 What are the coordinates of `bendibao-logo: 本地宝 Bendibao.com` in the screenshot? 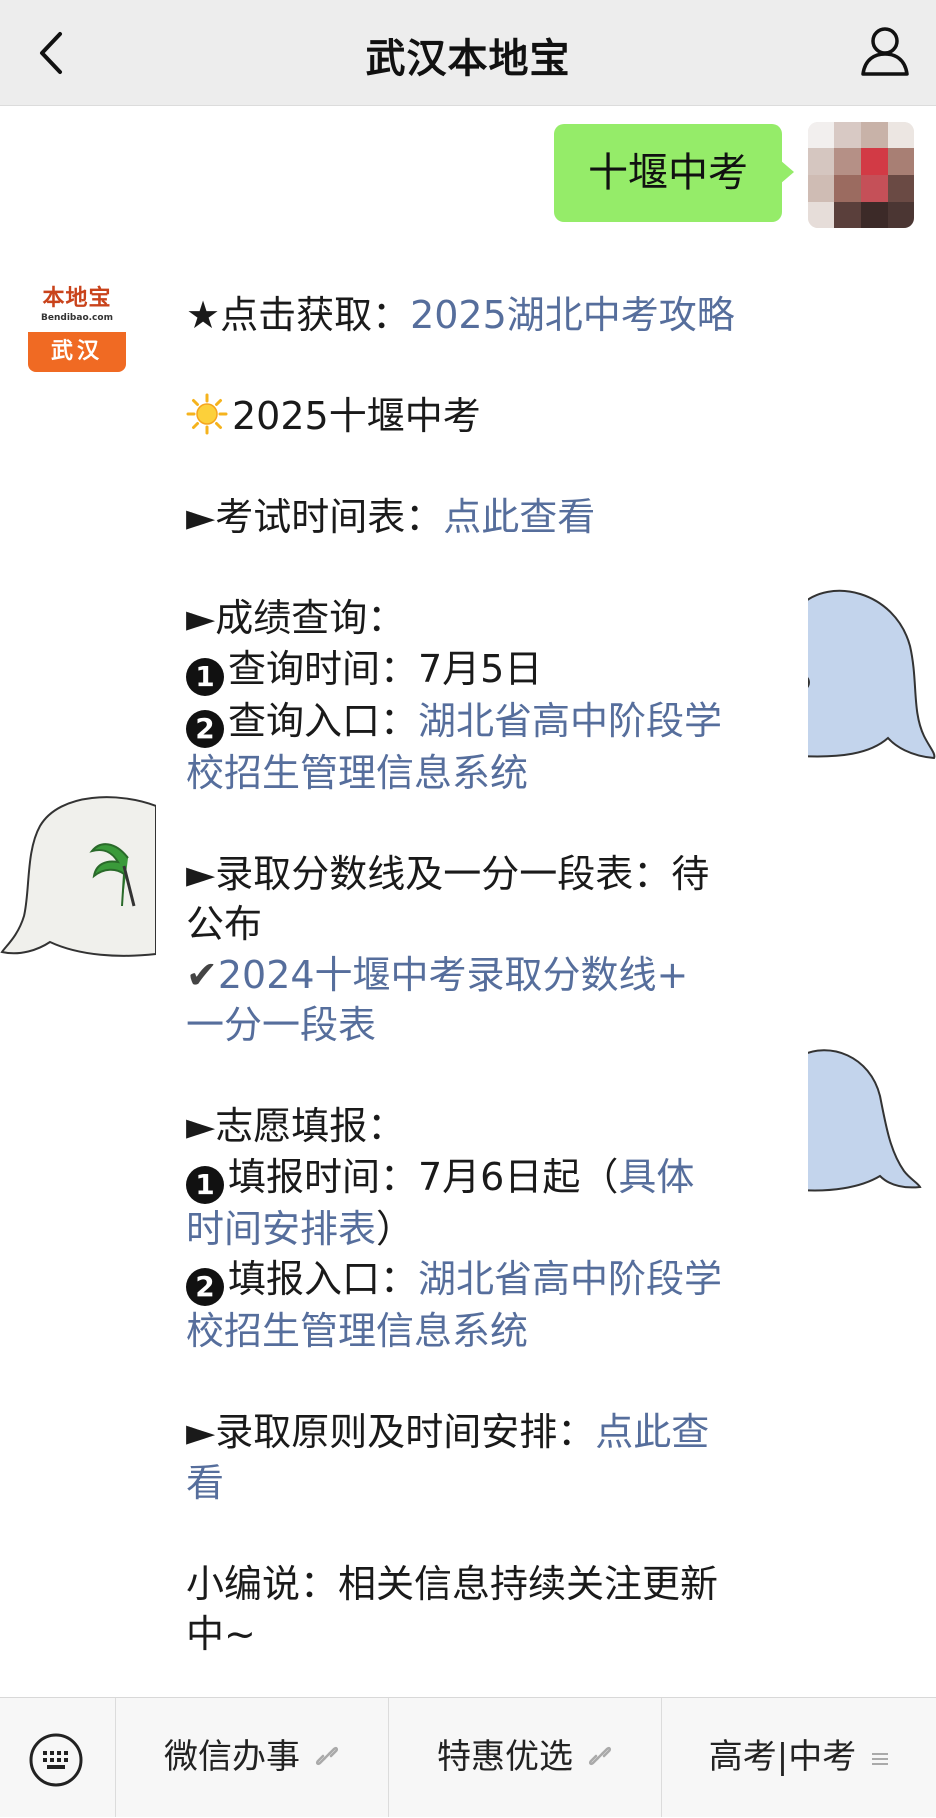 It's located at (77, 303).